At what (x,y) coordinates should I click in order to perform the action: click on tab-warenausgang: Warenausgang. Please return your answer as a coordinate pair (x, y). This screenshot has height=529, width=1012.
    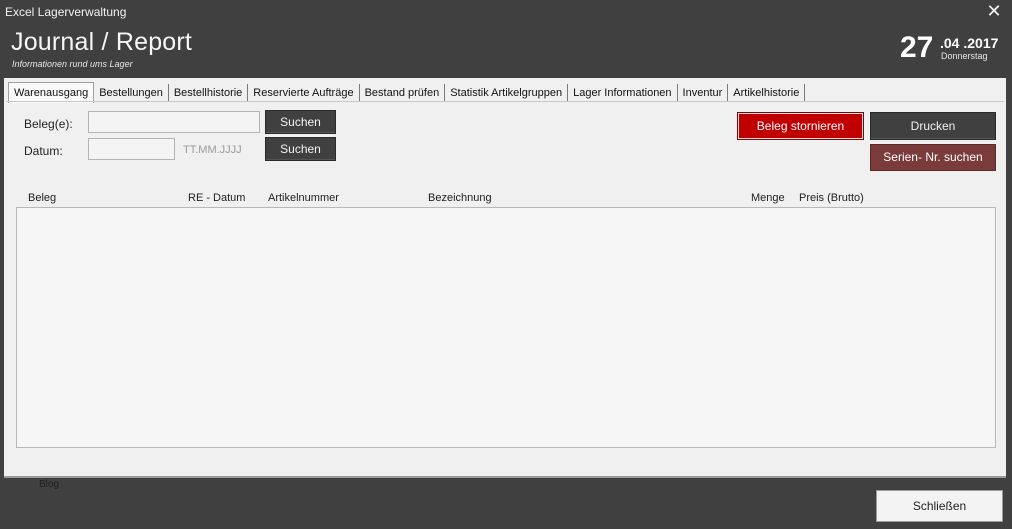
    Looking at the image, I should click on (51, 92).